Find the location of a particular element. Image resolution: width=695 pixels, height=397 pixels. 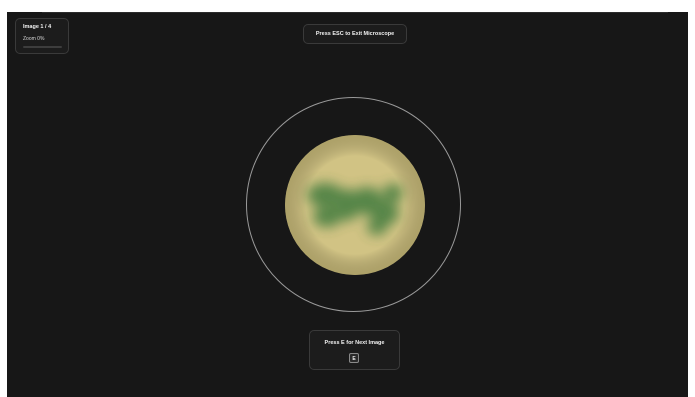

specimen-image is located at coordinates (355, 205).